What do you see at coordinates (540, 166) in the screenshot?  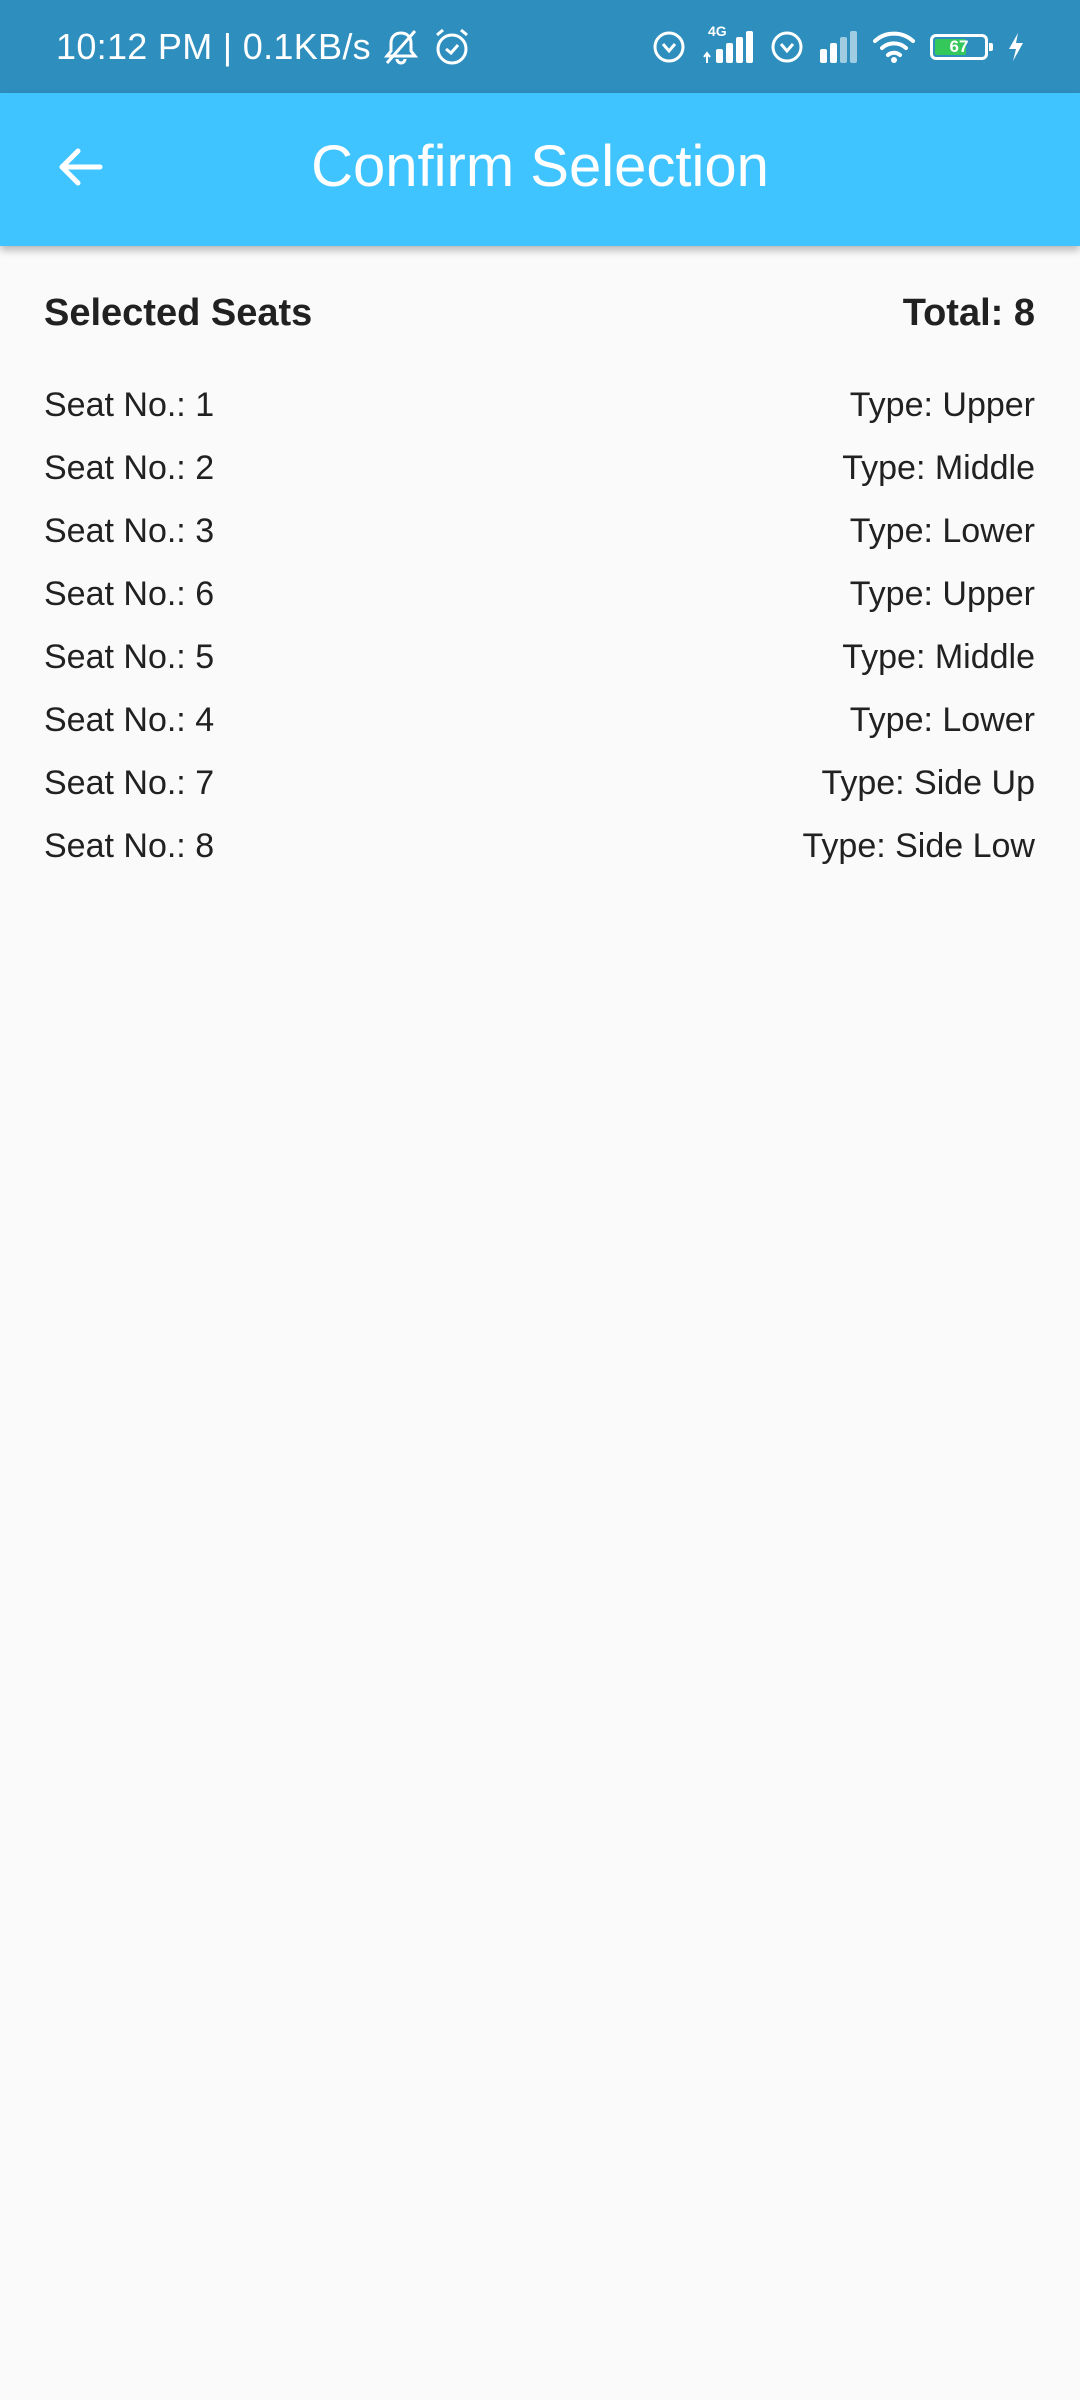 I see `page-title: Confirm Selection` at bounding box center [540, 166].